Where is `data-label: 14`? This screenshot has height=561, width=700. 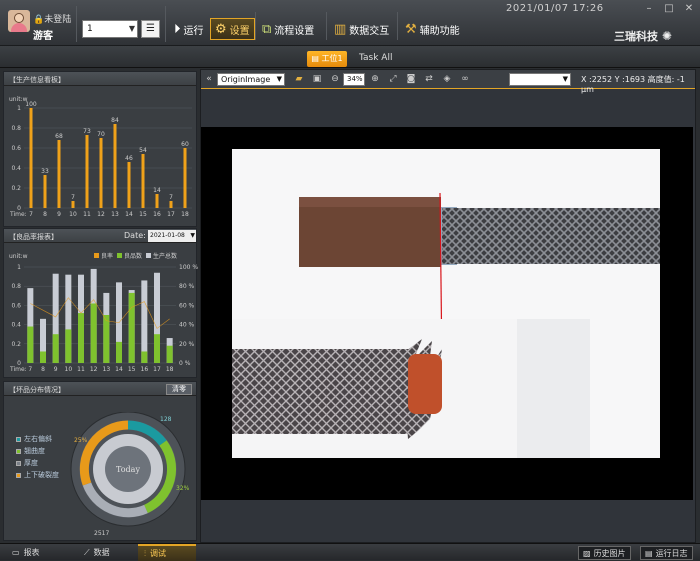 data-label: 14 is located at coordinates (157, 190).